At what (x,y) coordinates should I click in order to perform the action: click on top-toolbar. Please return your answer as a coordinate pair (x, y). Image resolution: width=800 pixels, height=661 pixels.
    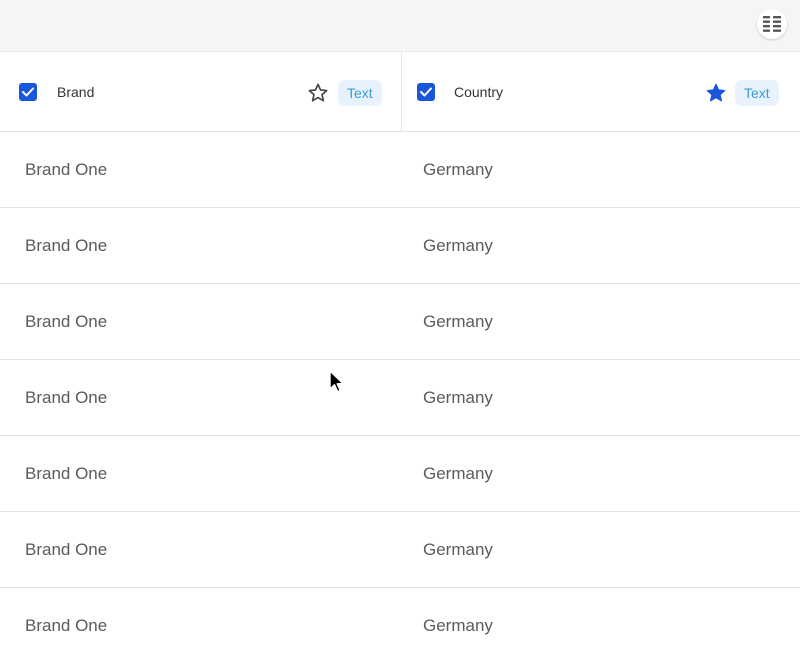
    Looking at the image, I should click on (400, 26).